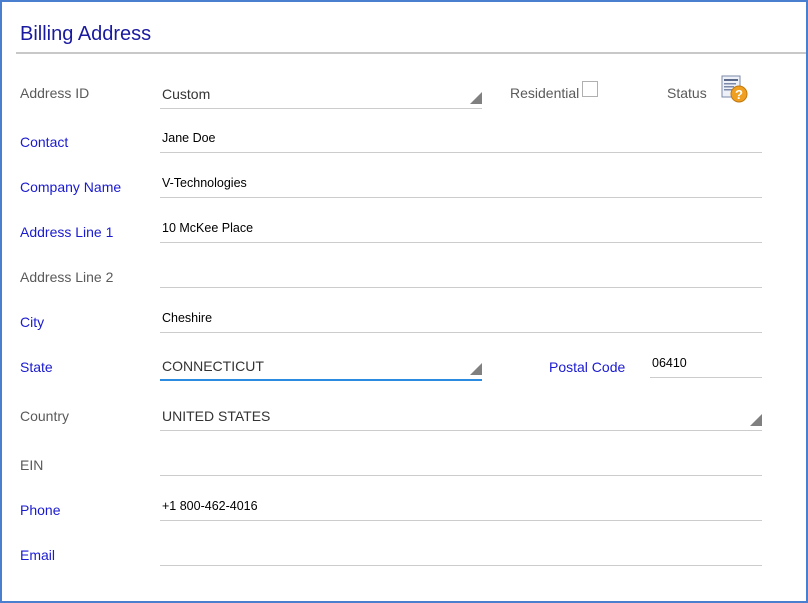 This screenshot has width=808, height=603. What do you see at coordinates (461, 319) in the screenshot?
I see `city-field: Cheshire` at bounding box center [461, 319].